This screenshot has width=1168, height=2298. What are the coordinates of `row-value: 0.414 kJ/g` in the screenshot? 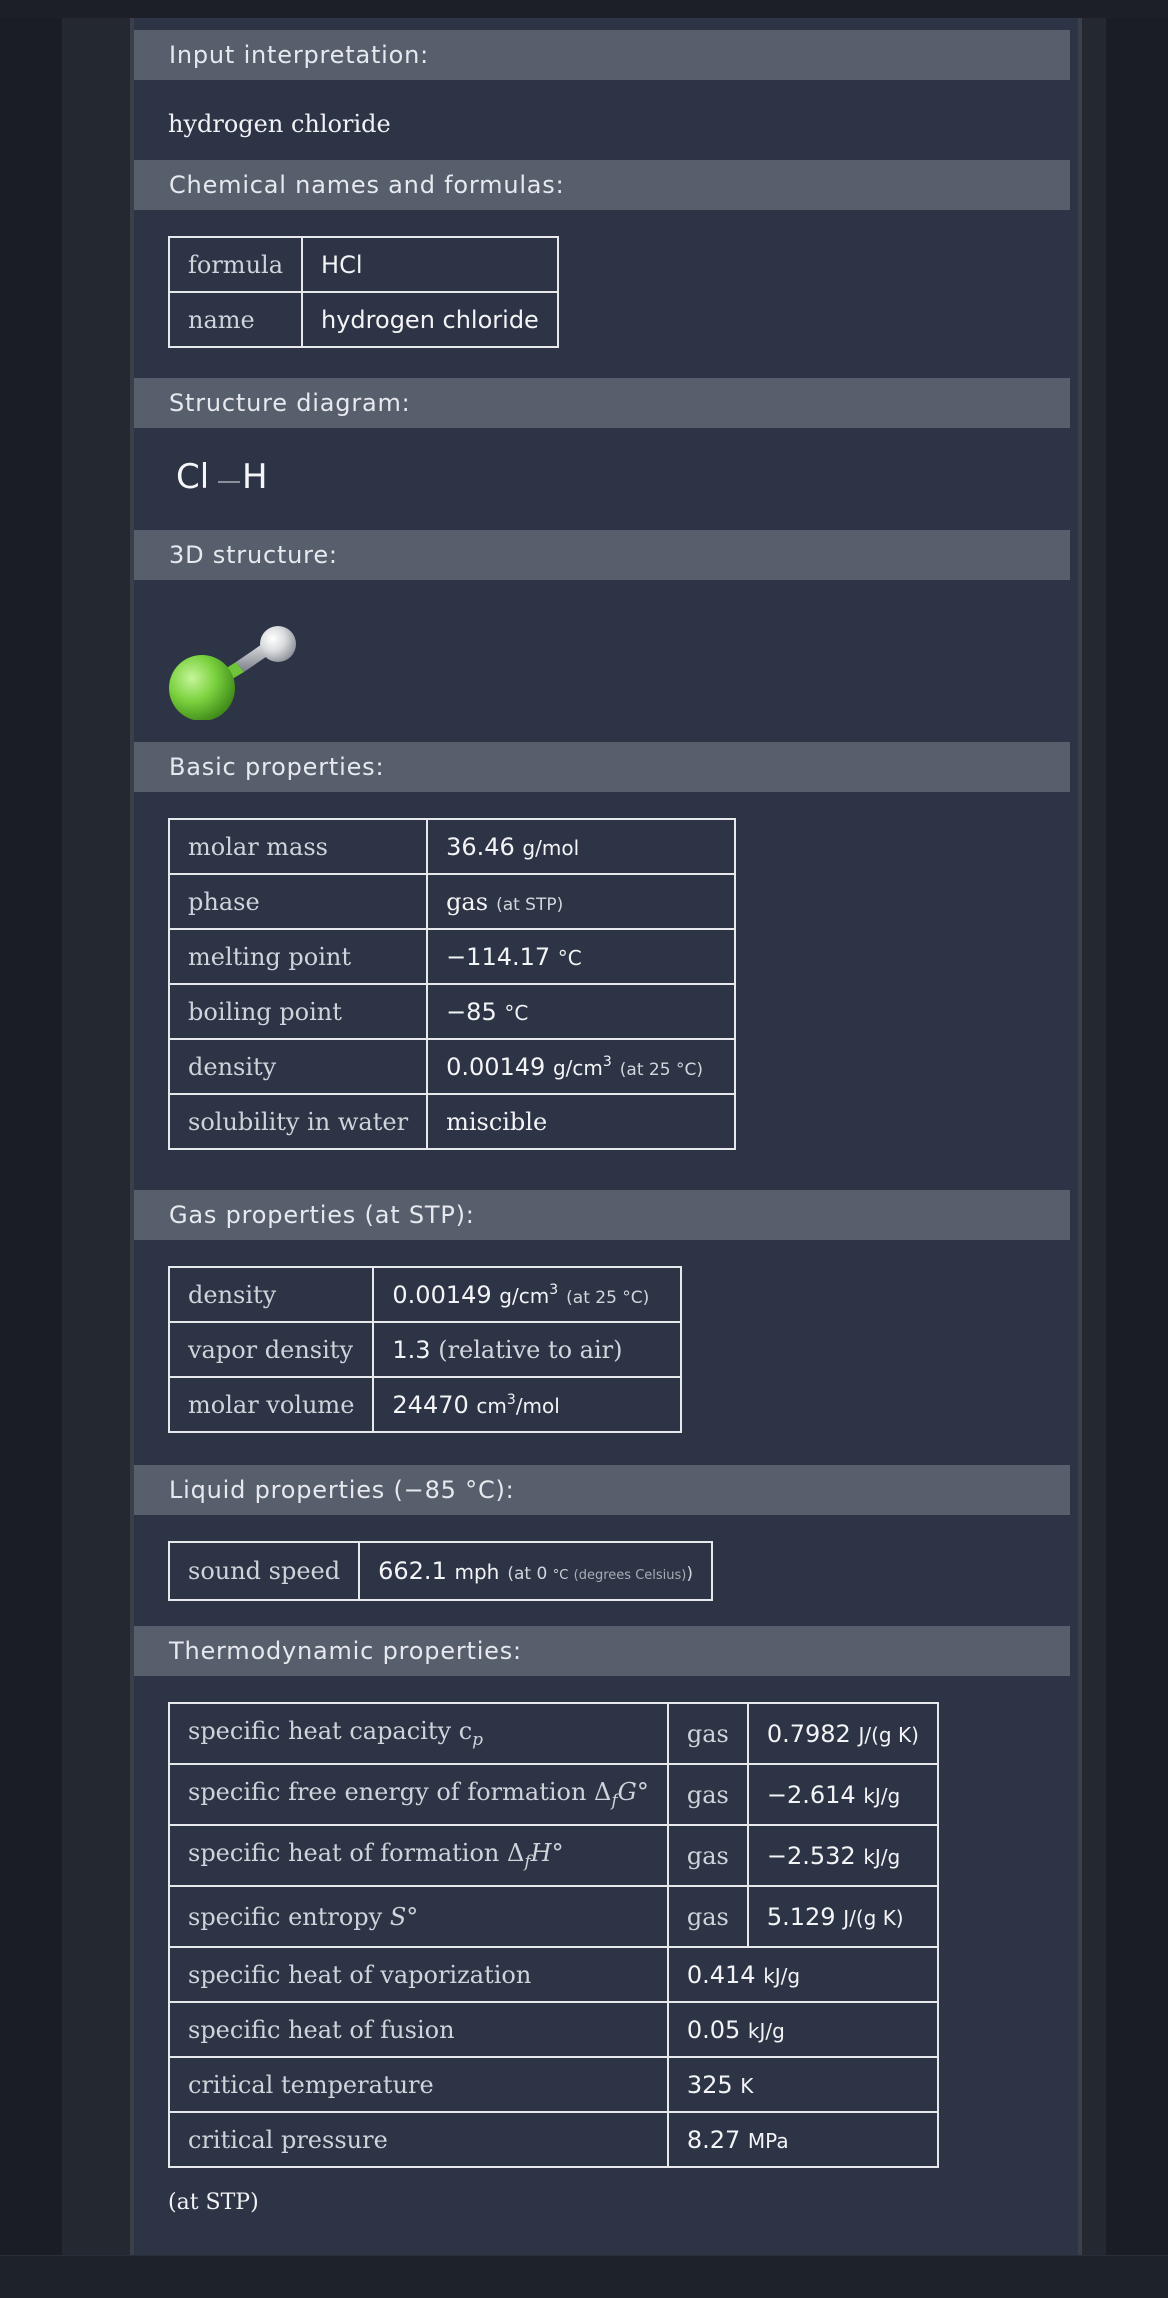 It's located at (802, 1974).